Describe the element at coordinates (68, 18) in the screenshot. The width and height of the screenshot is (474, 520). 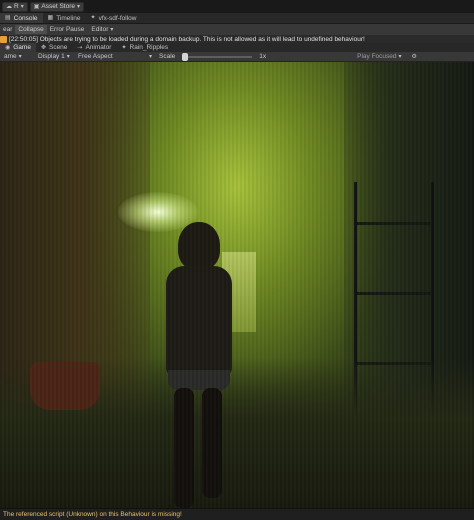
I see `tab-timeline-label: Timeline` at that location.